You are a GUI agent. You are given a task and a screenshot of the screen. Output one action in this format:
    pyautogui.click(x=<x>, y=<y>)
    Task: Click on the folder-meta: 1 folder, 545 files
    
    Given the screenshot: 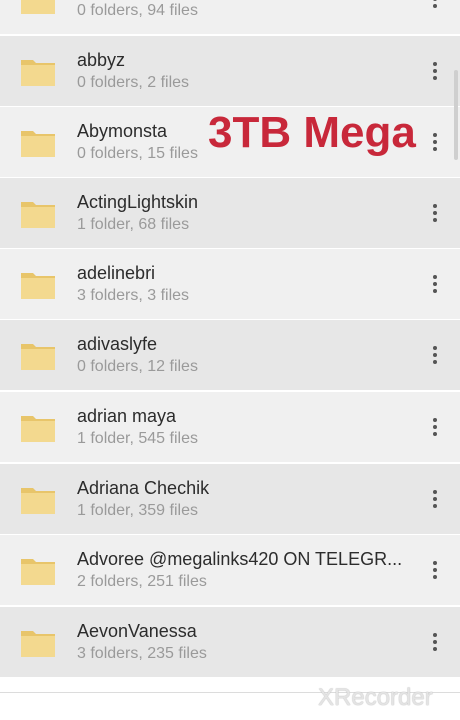 What is the action you would take?
    pyautogui.click(x=137, y=438)
    